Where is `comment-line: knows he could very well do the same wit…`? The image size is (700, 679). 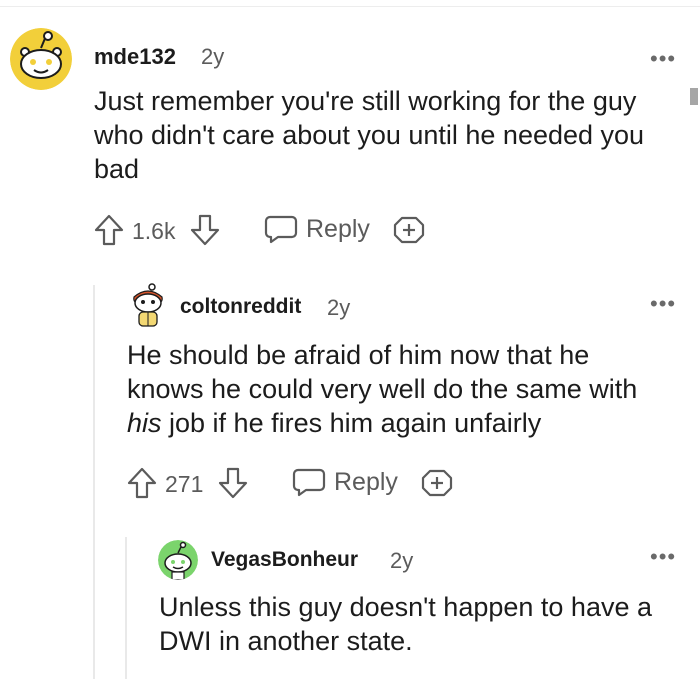 comment-line: knows he could very well do the same wit… is located at coordinates (382, 389).